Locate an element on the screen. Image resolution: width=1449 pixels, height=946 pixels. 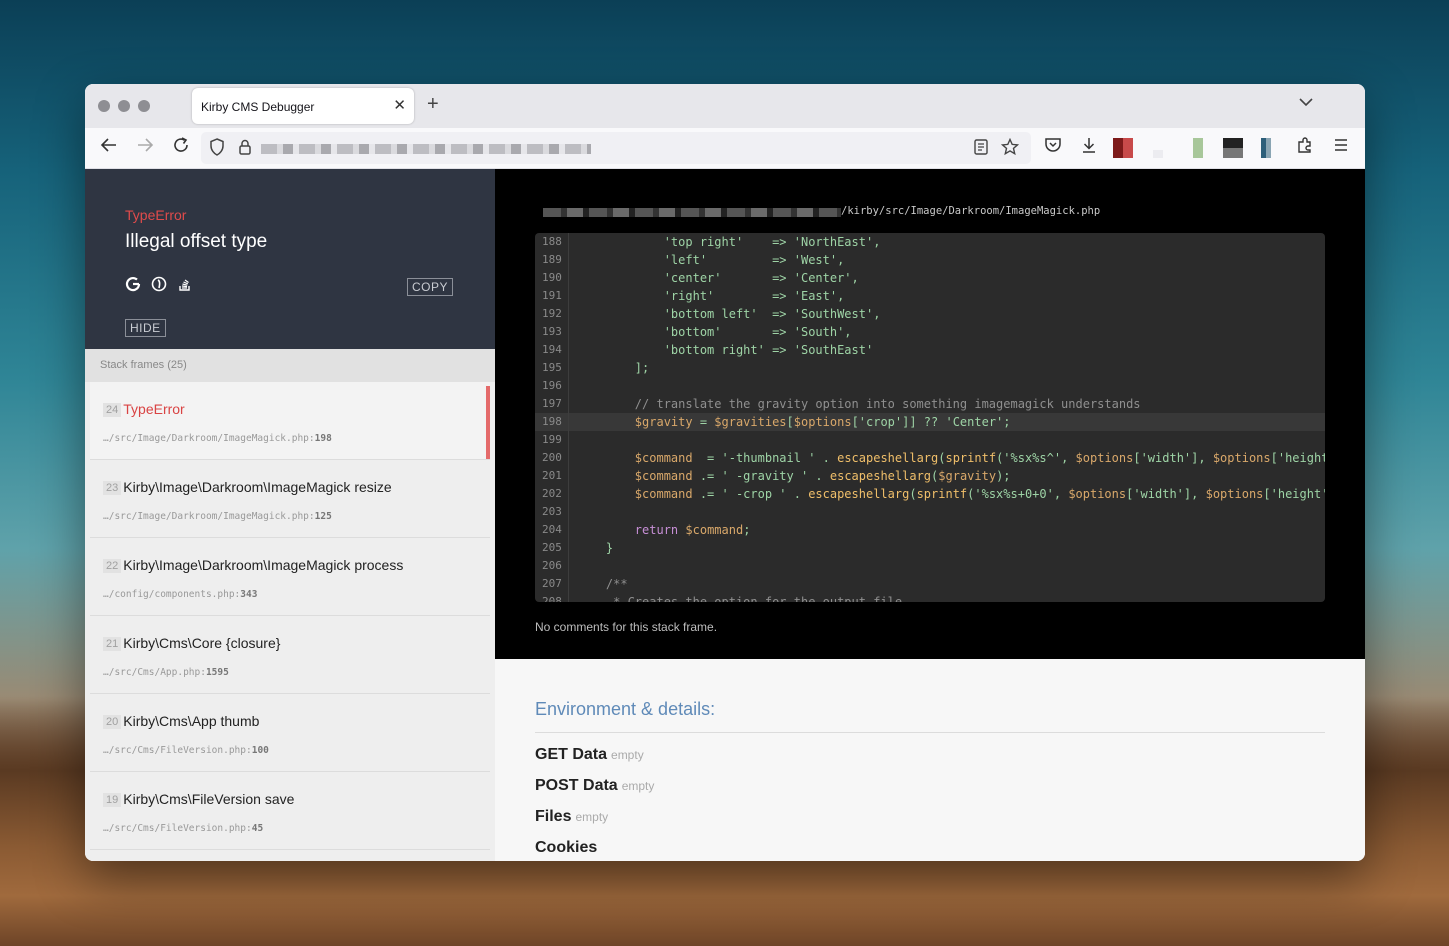
window-controls is located at coordinates (124, 106).